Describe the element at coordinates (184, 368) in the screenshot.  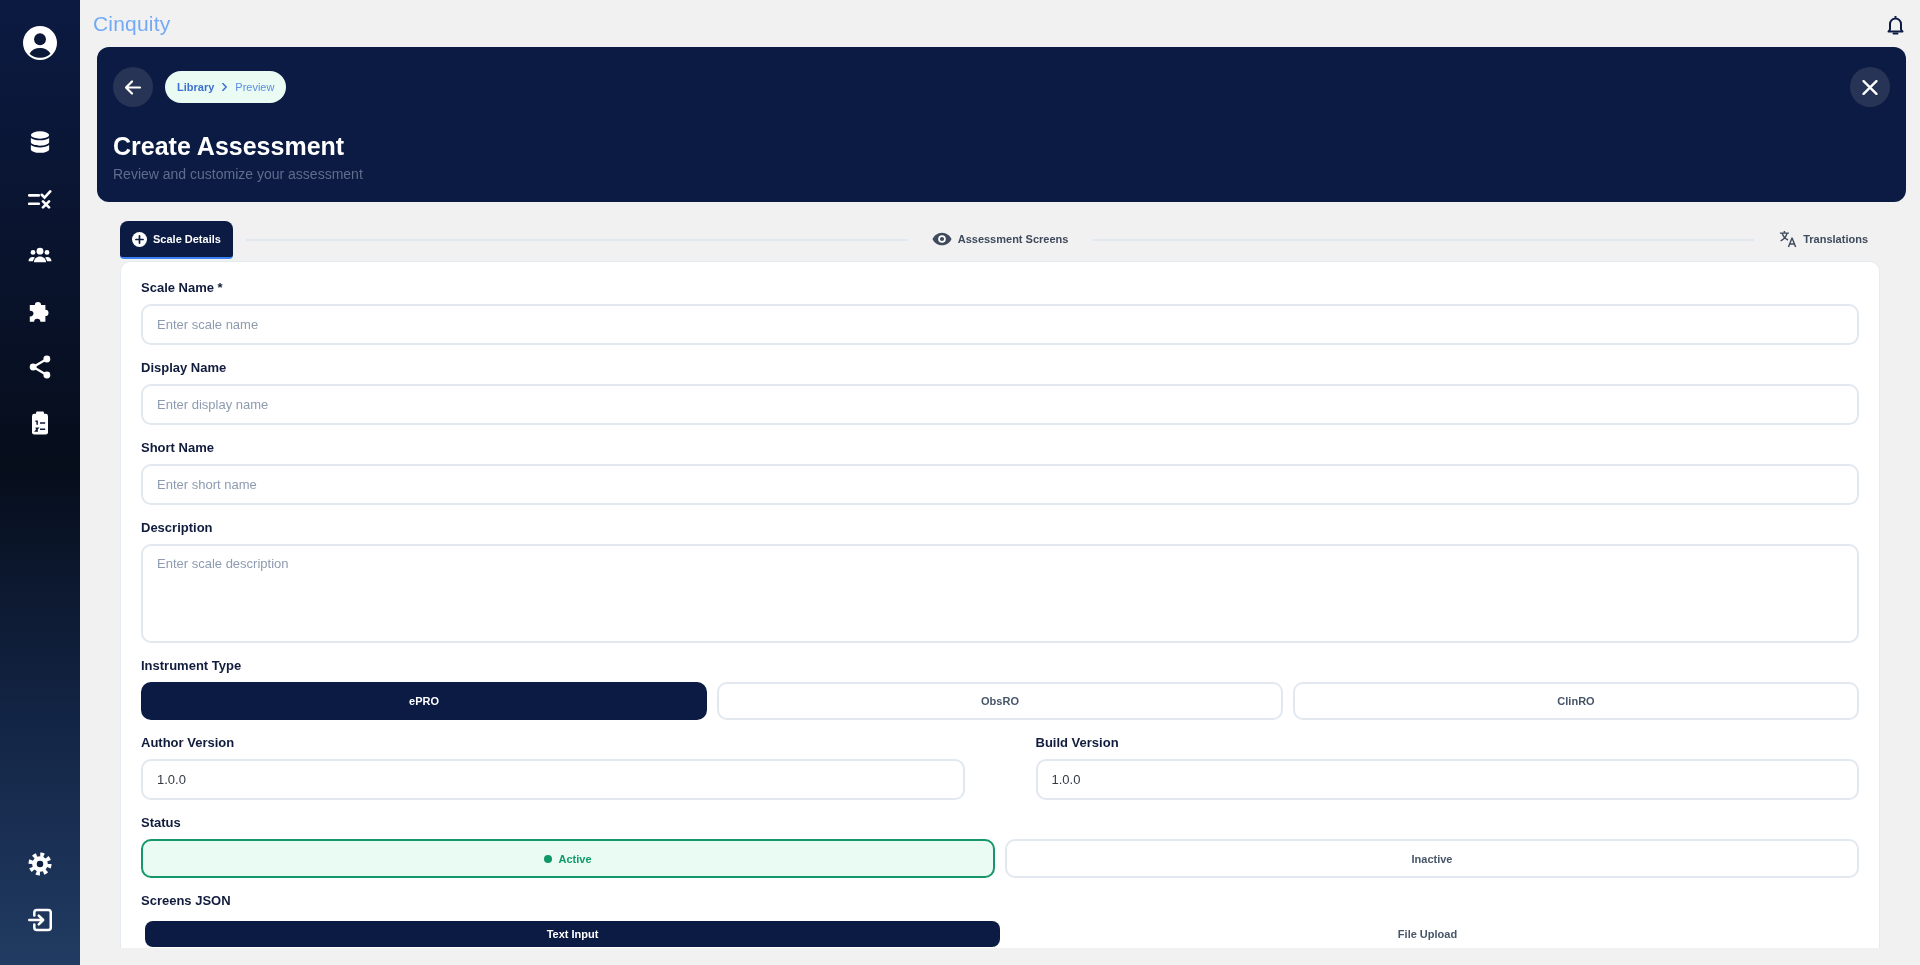
I see `field-label: Display Name` at that location.